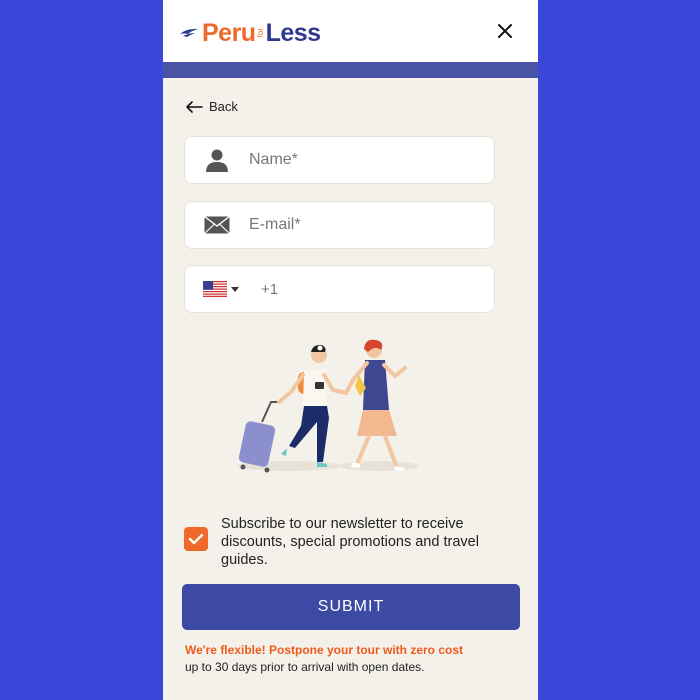  What do you see at coordinates (235, 289) in the screenshot?
I see `caret-down-icon` at bounding box center [235, 289].